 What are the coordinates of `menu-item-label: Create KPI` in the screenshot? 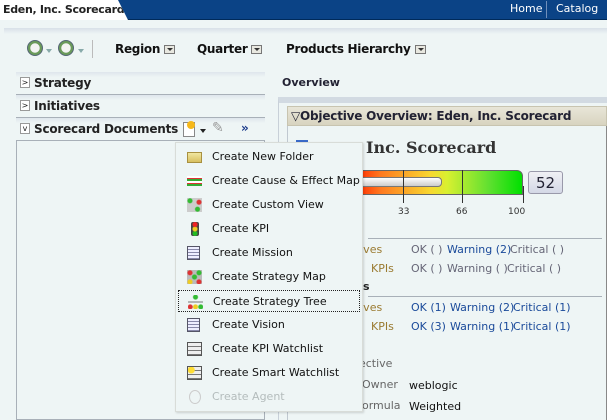 It's located at (241, 228).